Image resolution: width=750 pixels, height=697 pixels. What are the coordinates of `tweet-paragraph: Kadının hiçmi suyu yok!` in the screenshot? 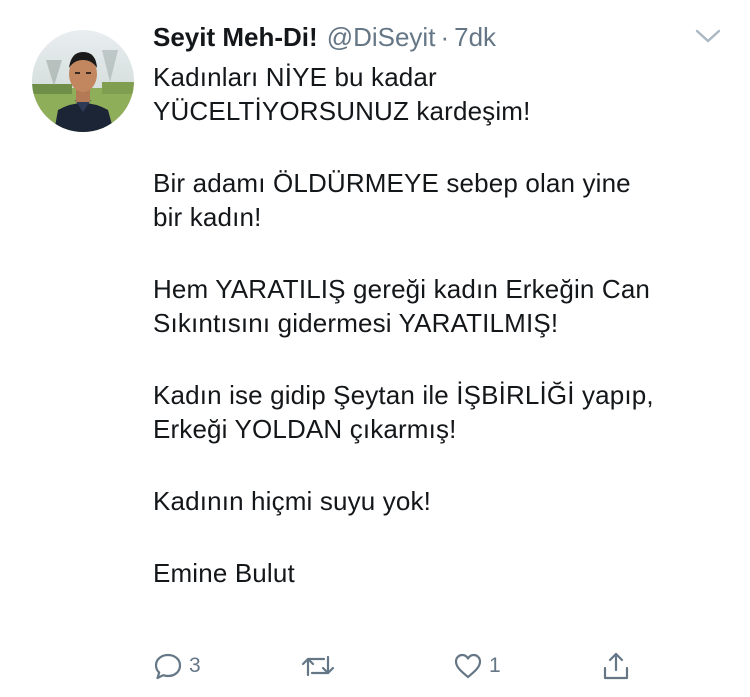 It's located at (445, 501).